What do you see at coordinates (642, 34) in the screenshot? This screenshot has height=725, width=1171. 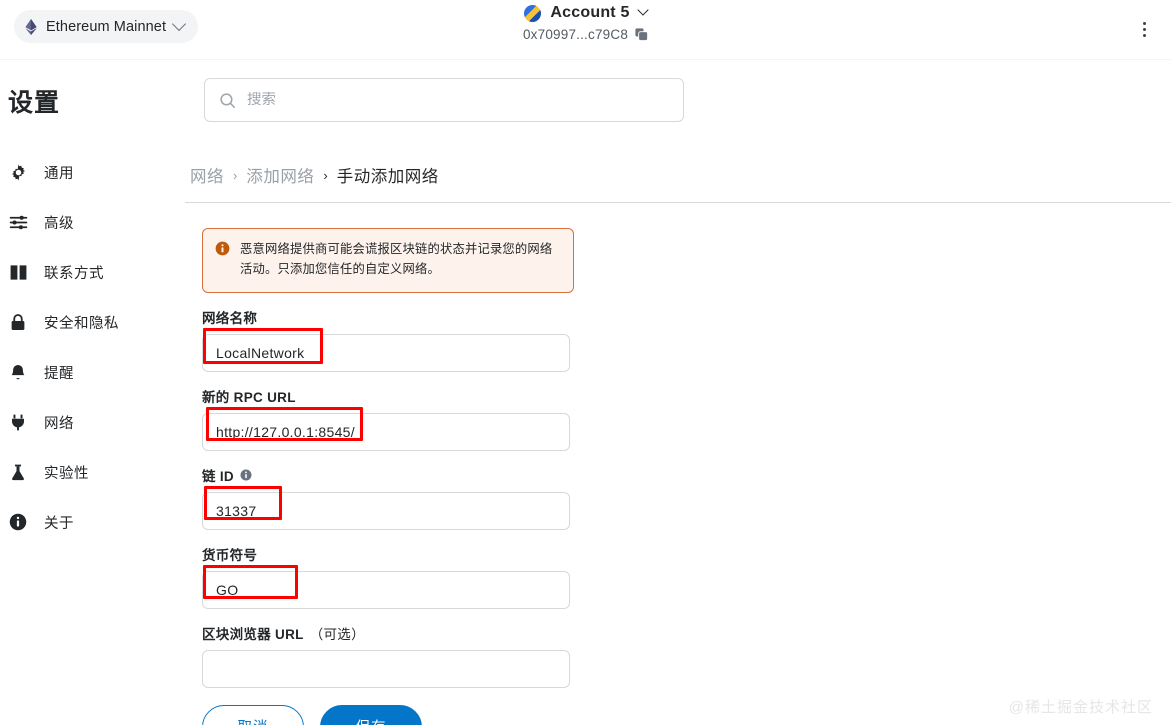 I see `copy-icon` at bounding box center [642, 34].